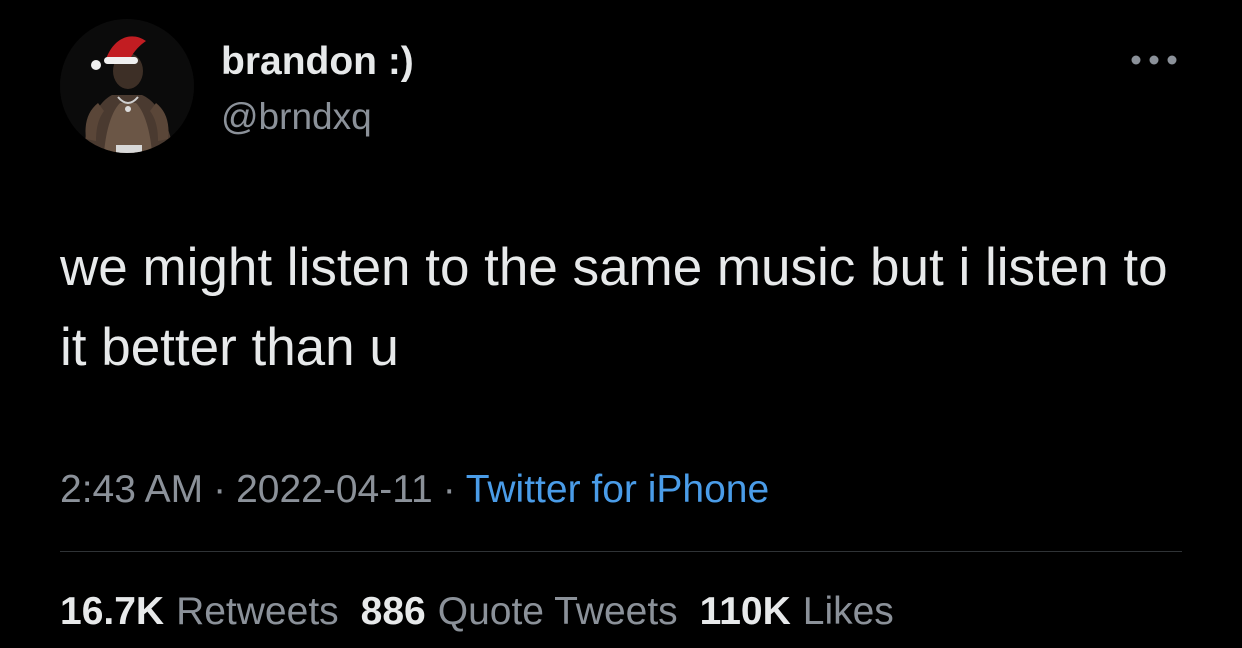  Describe the element at coordinates (257, 611) in the screenshot. I see `retweets-label: Retweets` at that location.